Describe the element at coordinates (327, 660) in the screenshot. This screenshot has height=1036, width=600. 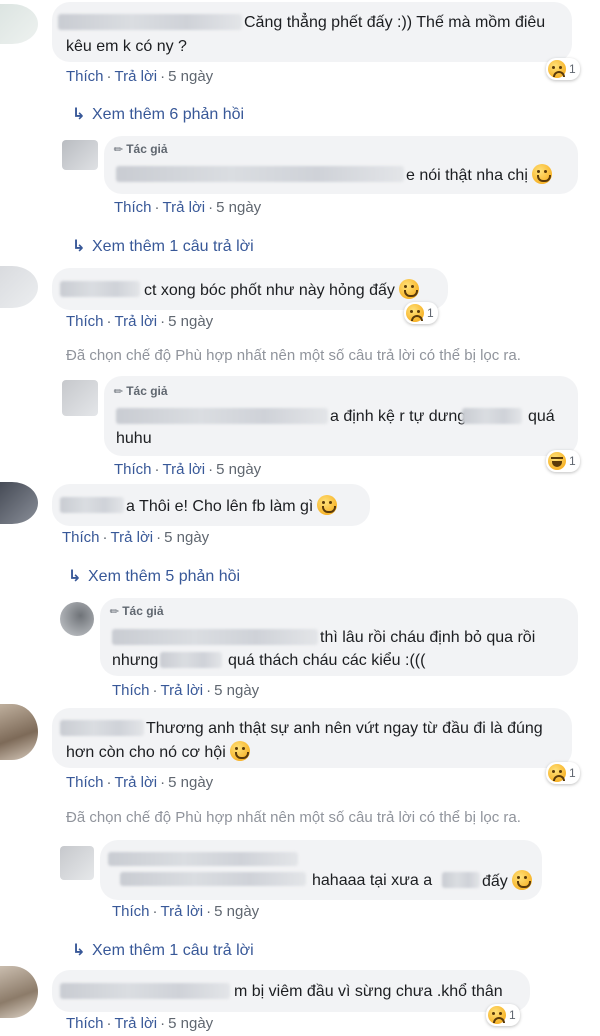
I see `comment-text-line2b: quá thách cháu các kiểu :(((` at that location.